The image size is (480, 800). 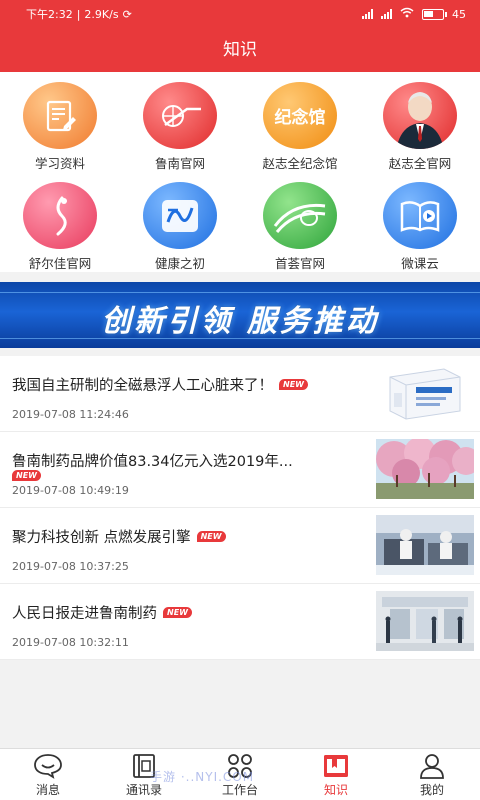 I want to click on grid-item-study-materials: 学习资料, so click(x=60, y=122).